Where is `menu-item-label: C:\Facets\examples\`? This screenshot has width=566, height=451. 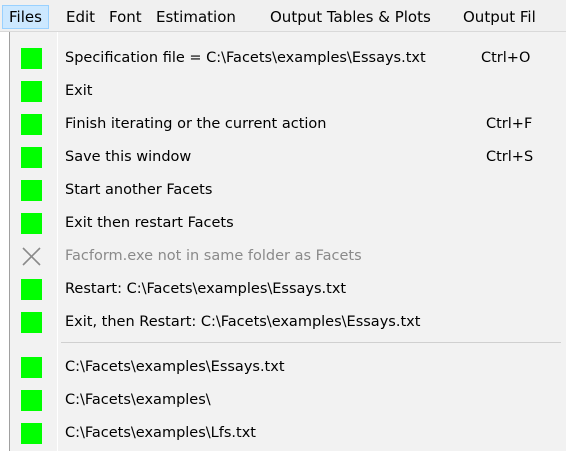 menu-item-label: C:\Facets\examples\ is located at coordinates (138, 400).